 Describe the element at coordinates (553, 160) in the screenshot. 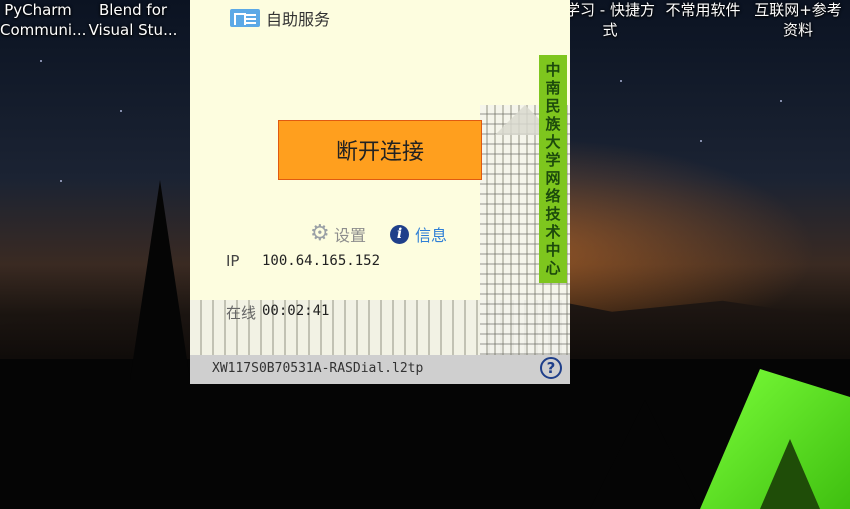

I see `banner-char: 学` at that location.